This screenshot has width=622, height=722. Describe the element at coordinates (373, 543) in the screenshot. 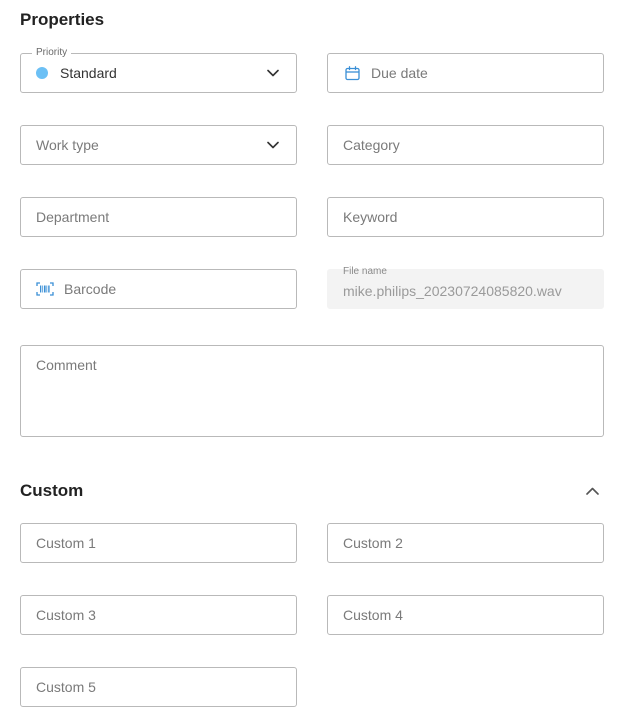

I see `custom-2-placeholder: Custom 2` at that location.